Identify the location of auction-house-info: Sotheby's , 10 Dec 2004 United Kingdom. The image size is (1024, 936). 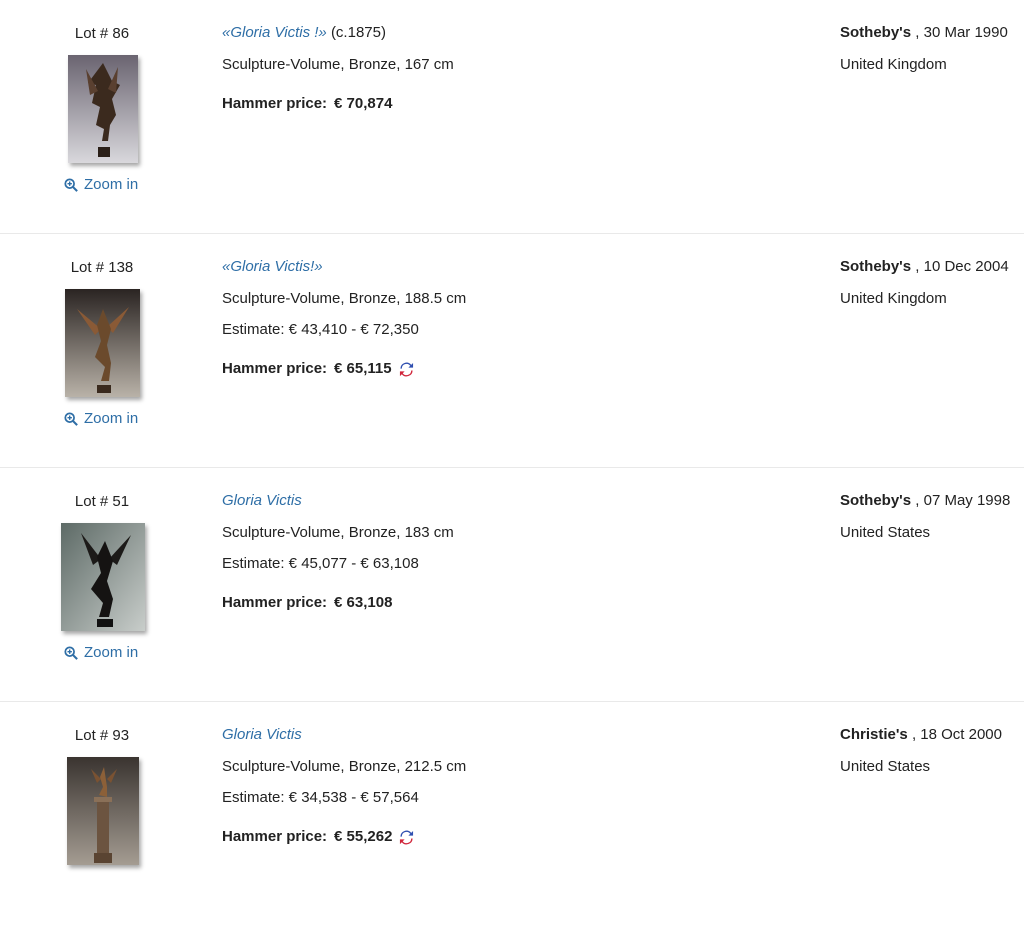
(924, 290).